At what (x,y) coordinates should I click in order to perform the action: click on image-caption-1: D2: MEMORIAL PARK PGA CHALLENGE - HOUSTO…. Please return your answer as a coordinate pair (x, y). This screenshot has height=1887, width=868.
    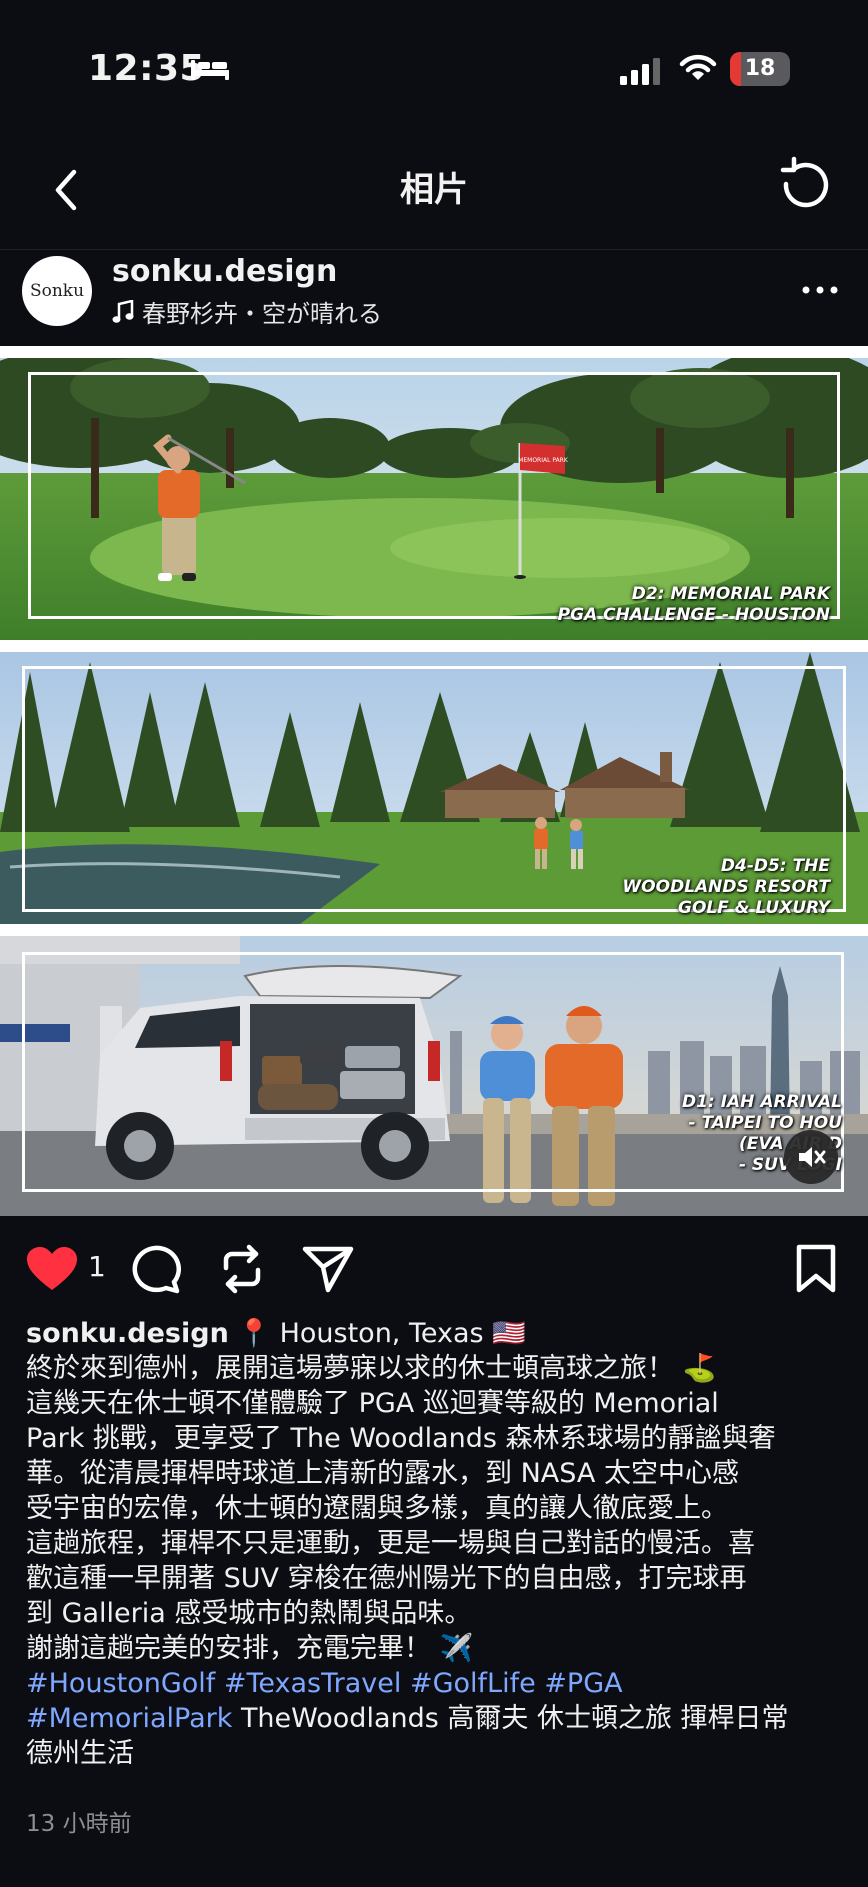
    Looking at the image, I should click on (694, 605).